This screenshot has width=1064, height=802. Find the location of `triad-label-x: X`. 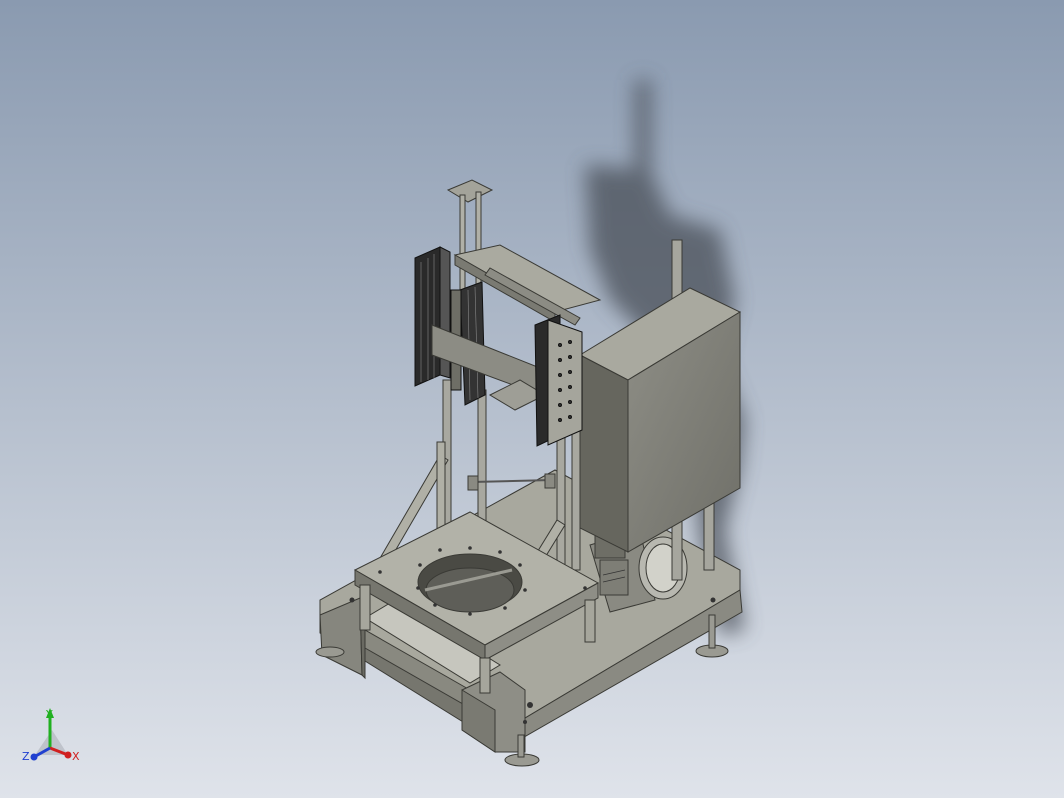

triad-label-x: X is located at coordinates (76, 756).